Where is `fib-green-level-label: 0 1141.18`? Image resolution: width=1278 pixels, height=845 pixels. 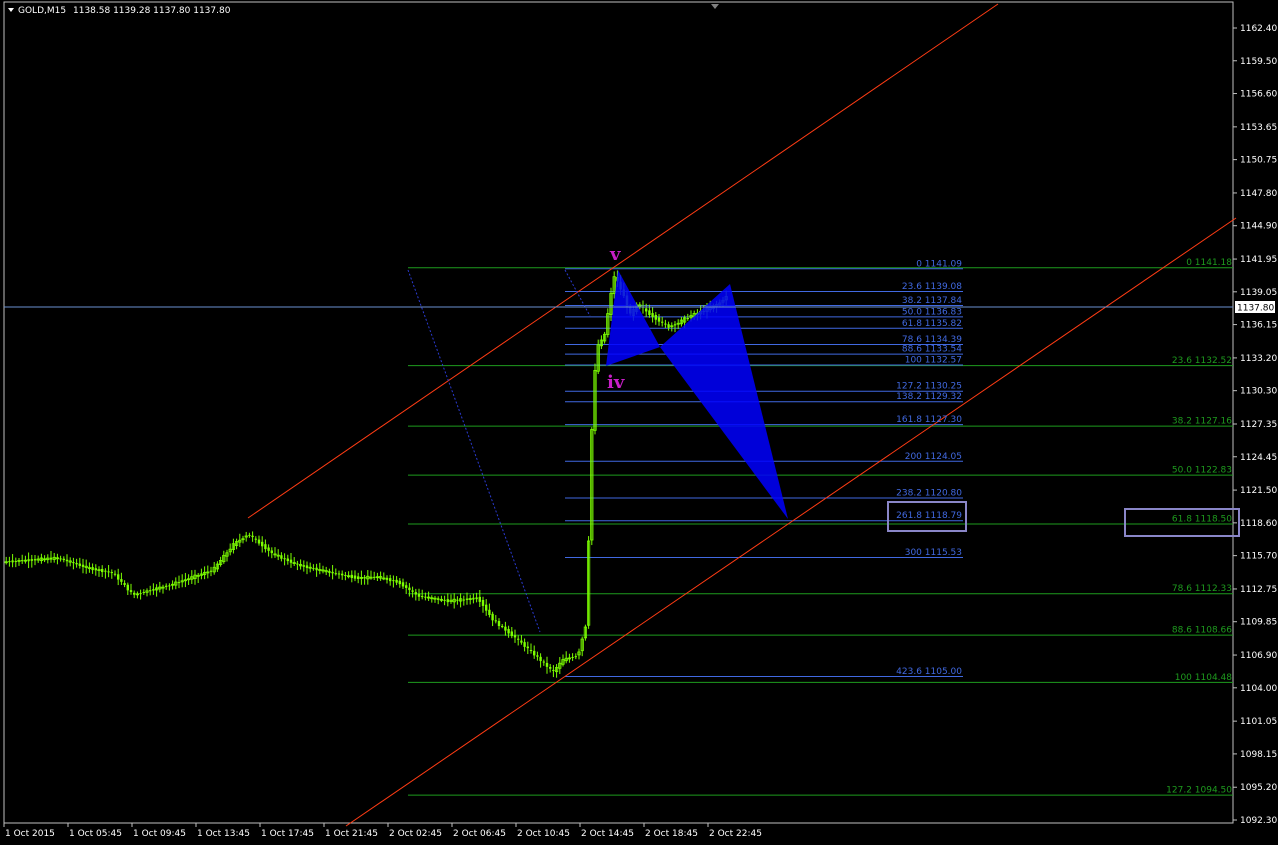 fib-green-level-label: 0 1141.18 is located at coordinates (1209, 263).